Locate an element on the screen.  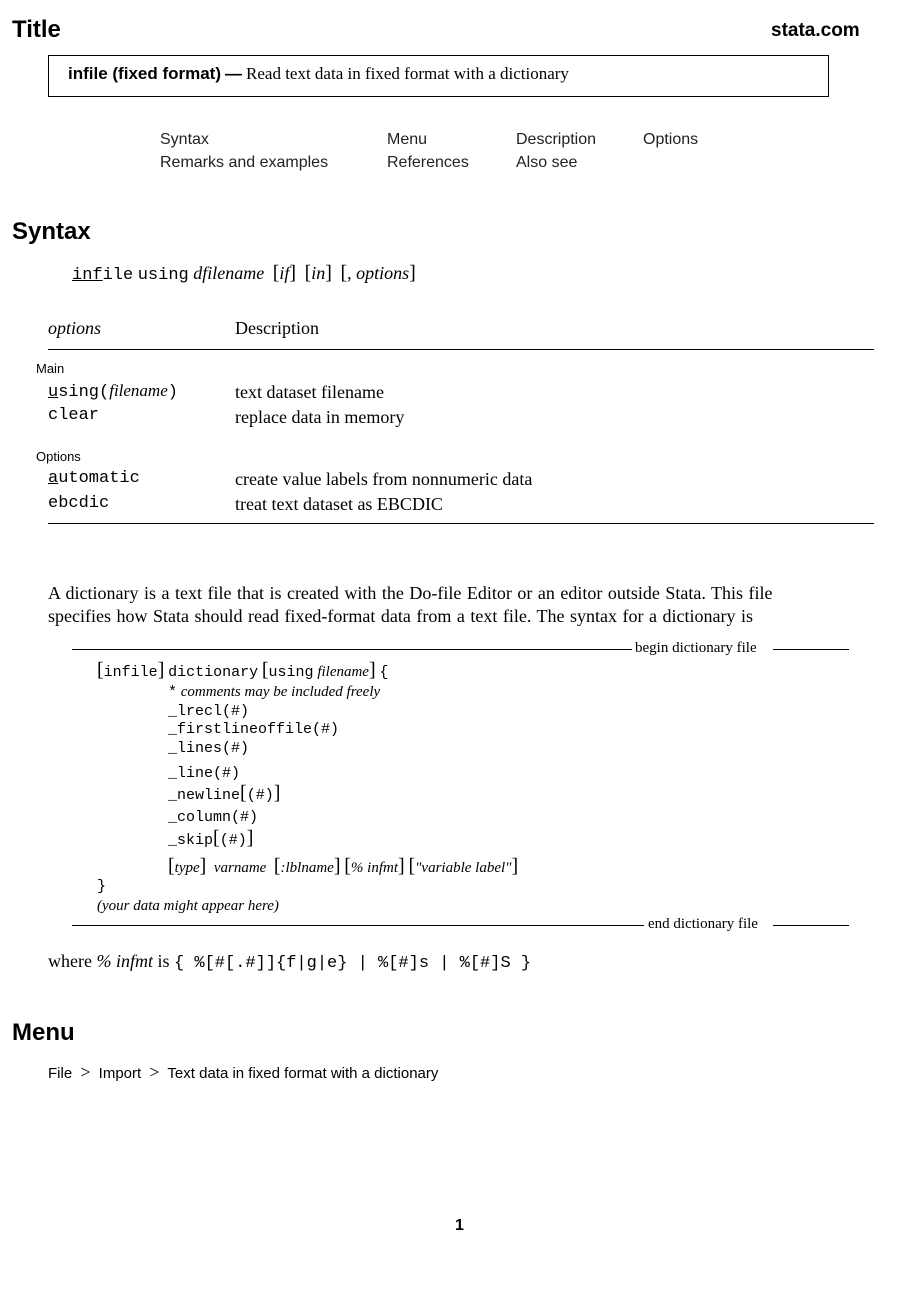
directive-line: _line(#) is located at coordinates (204, 773).